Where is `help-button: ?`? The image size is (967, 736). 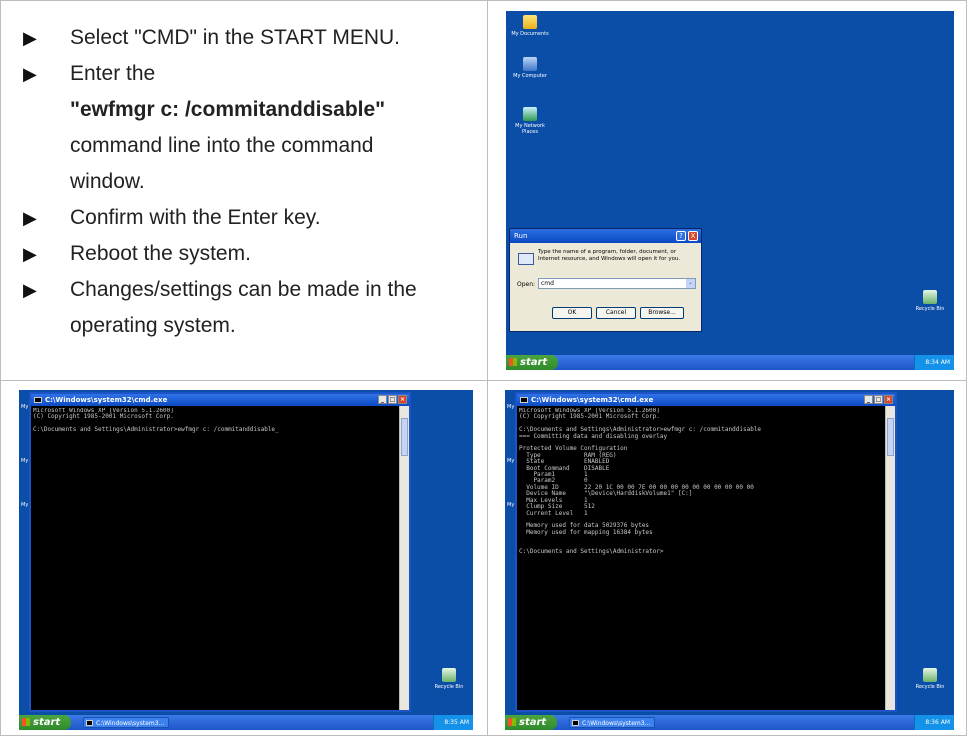
help-button: ? is located at coordinates (681, 236).